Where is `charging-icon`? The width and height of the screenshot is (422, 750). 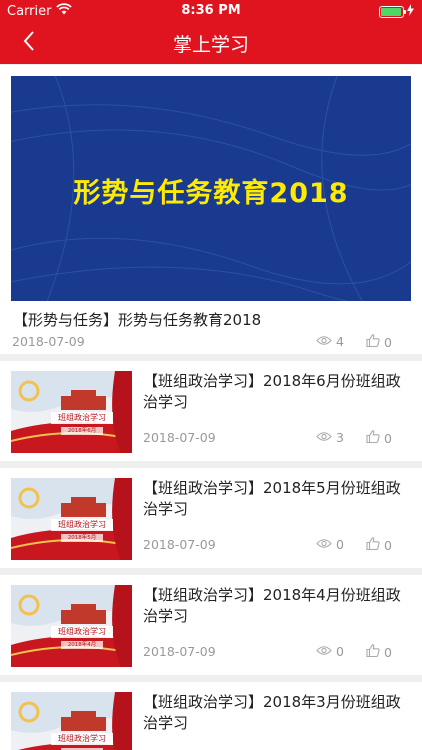
charging-icon is located at coordinates (410, 12).